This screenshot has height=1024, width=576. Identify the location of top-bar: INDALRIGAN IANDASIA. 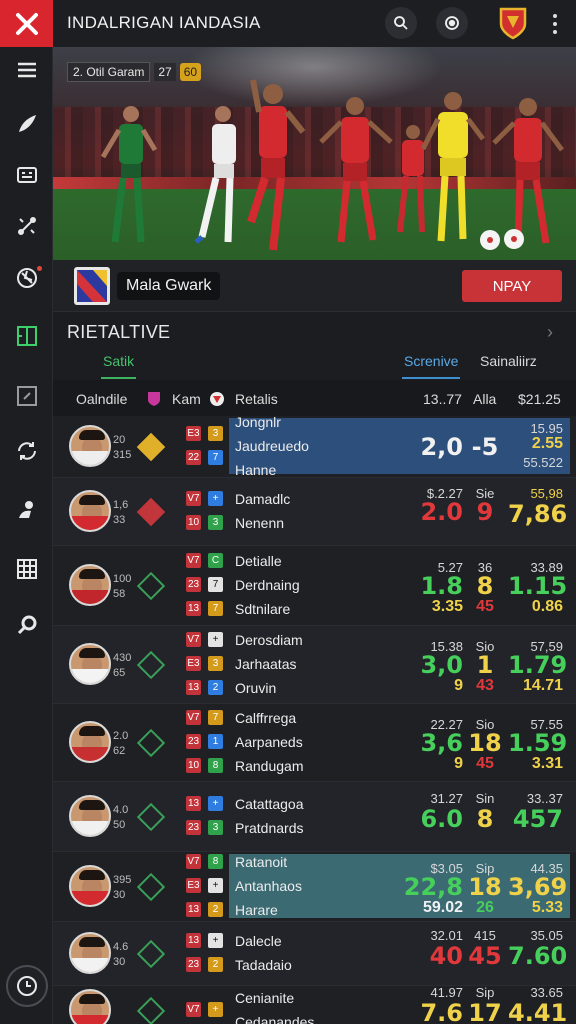
(314, 23).